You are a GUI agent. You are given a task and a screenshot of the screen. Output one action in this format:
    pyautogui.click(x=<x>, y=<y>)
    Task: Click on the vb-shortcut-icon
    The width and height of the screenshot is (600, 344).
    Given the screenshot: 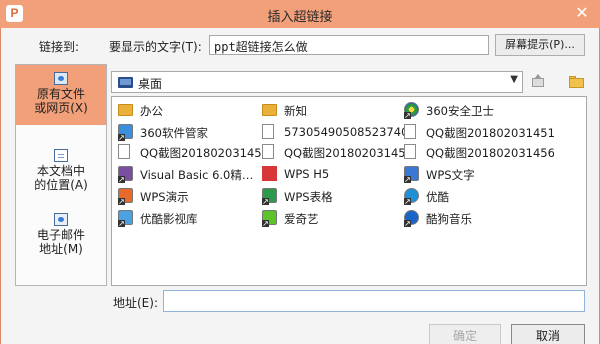 What is the action you would take?
    pyautogui.click(x=125, y=174)
    